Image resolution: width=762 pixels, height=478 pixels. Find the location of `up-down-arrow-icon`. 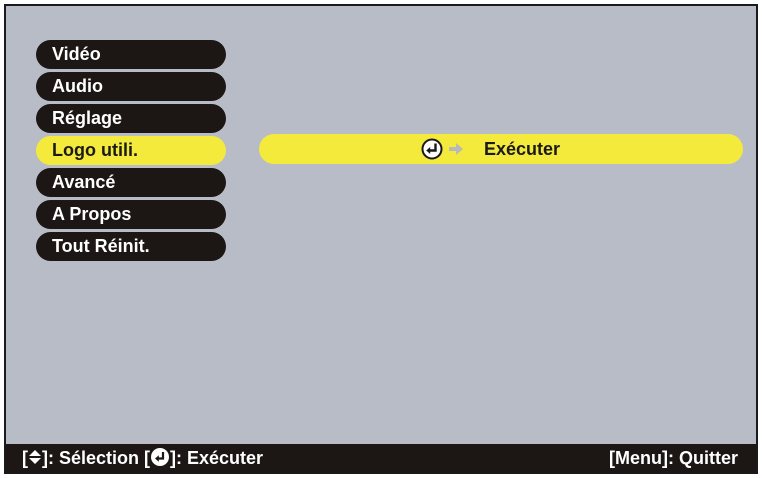

up-down-arrow-icon is located at coordinates (35, 457).